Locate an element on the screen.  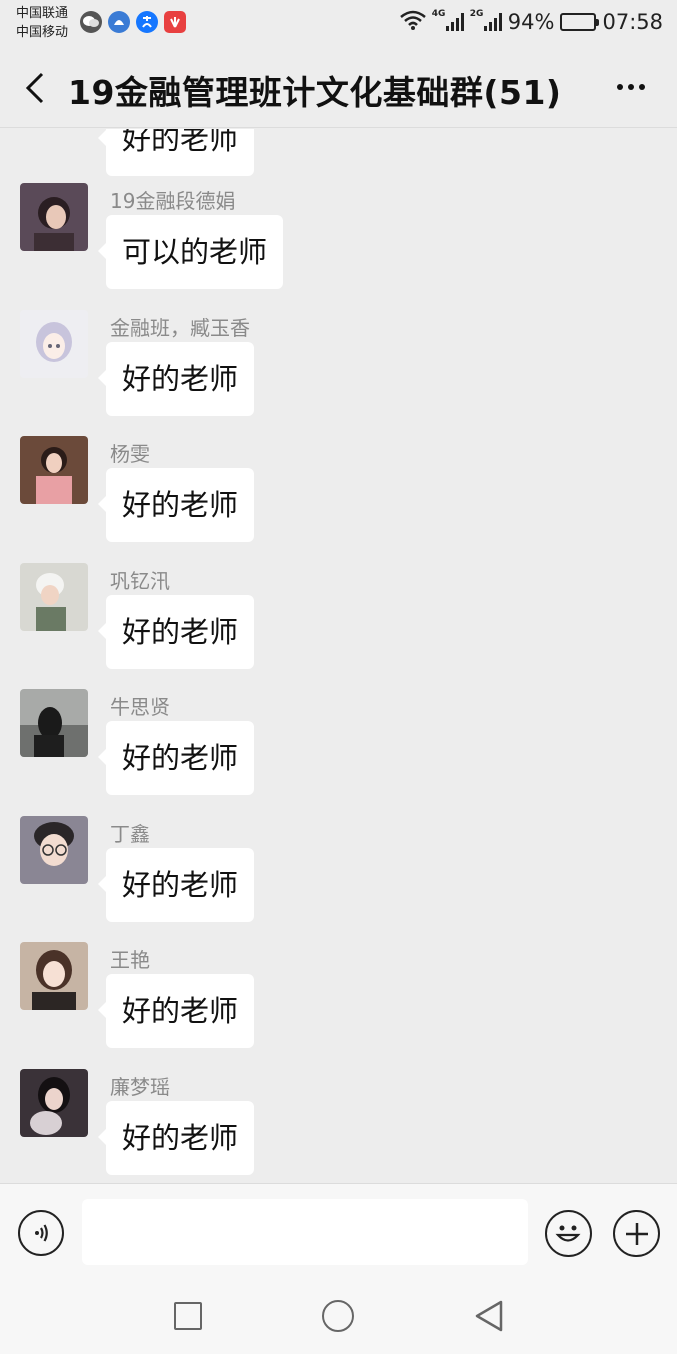
emoji-icon is located at coordinates (568, 1233).